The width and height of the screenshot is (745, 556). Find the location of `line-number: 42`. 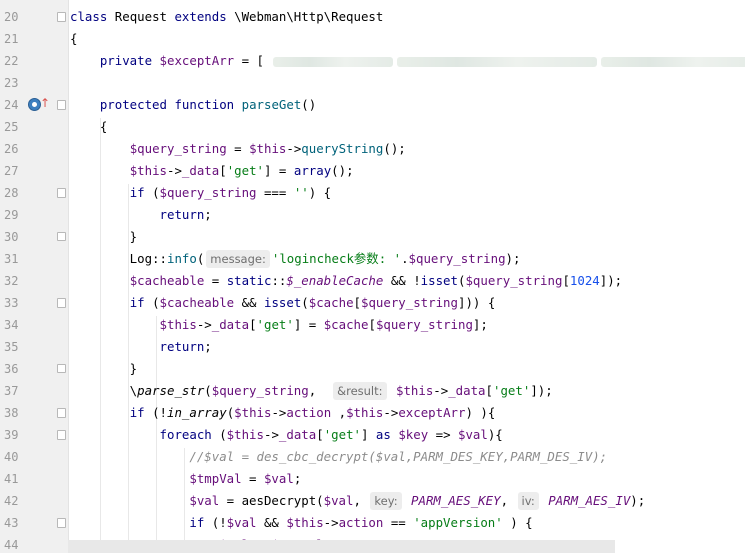

line-number: 42 is located at coordinates (15, 501).